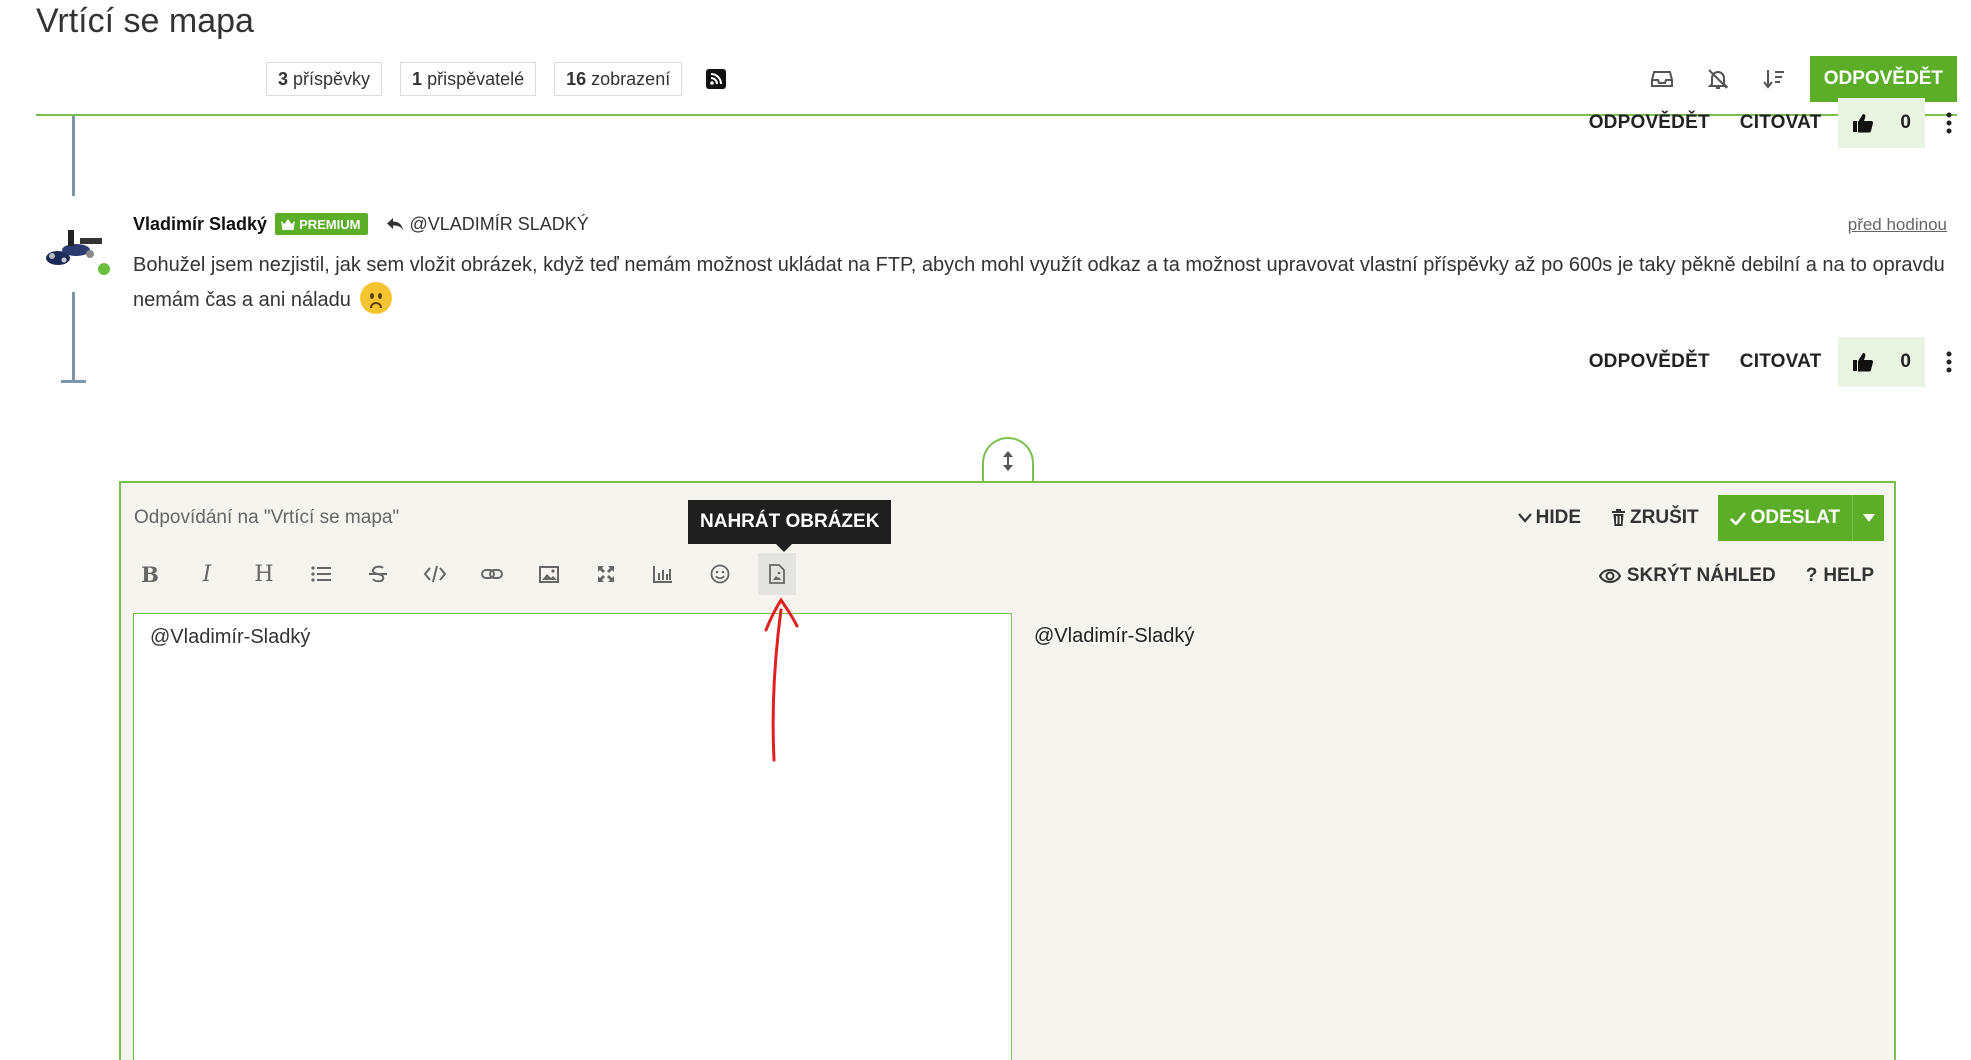 The height and width of the screenshot is (1060, 1971). I want to click on online-indicator, so click(104, 269).